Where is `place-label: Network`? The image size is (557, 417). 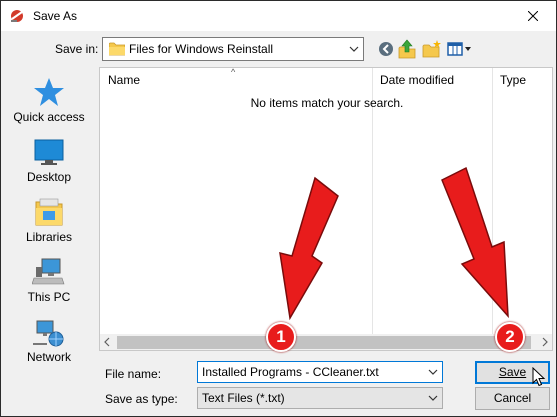 place-label: Network is located at coordinates (48, 357).